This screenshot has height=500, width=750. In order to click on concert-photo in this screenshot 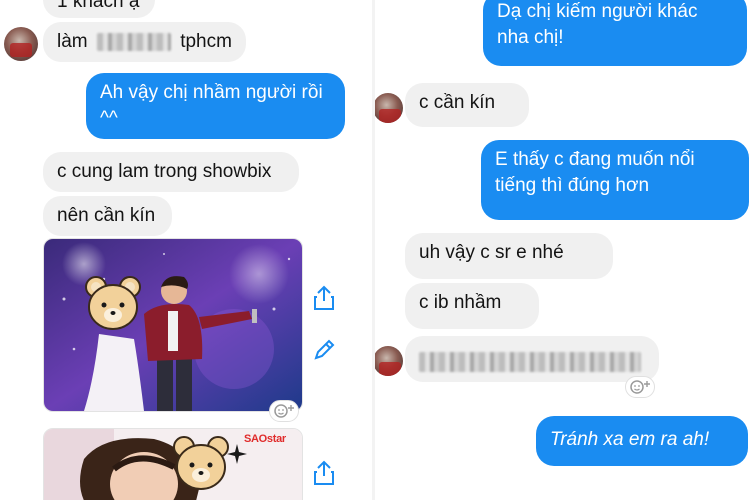, I will do `click(173, 325)`.